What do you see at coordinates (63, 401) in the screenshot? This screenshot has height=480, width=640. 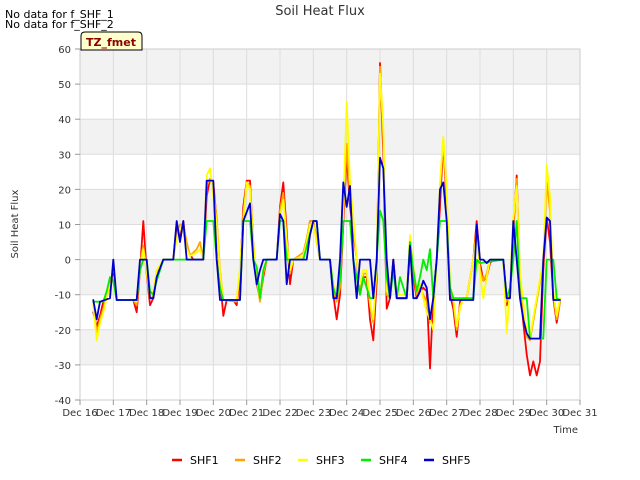 I see `y-tick-label: -40` at bounding box center [63, 401].